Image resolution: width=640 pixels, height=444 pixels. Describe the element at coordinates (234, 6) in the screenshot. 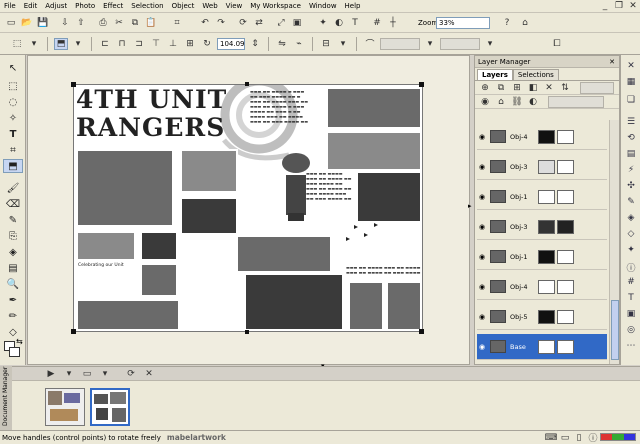

I see `menu-item-view: View` at that location.